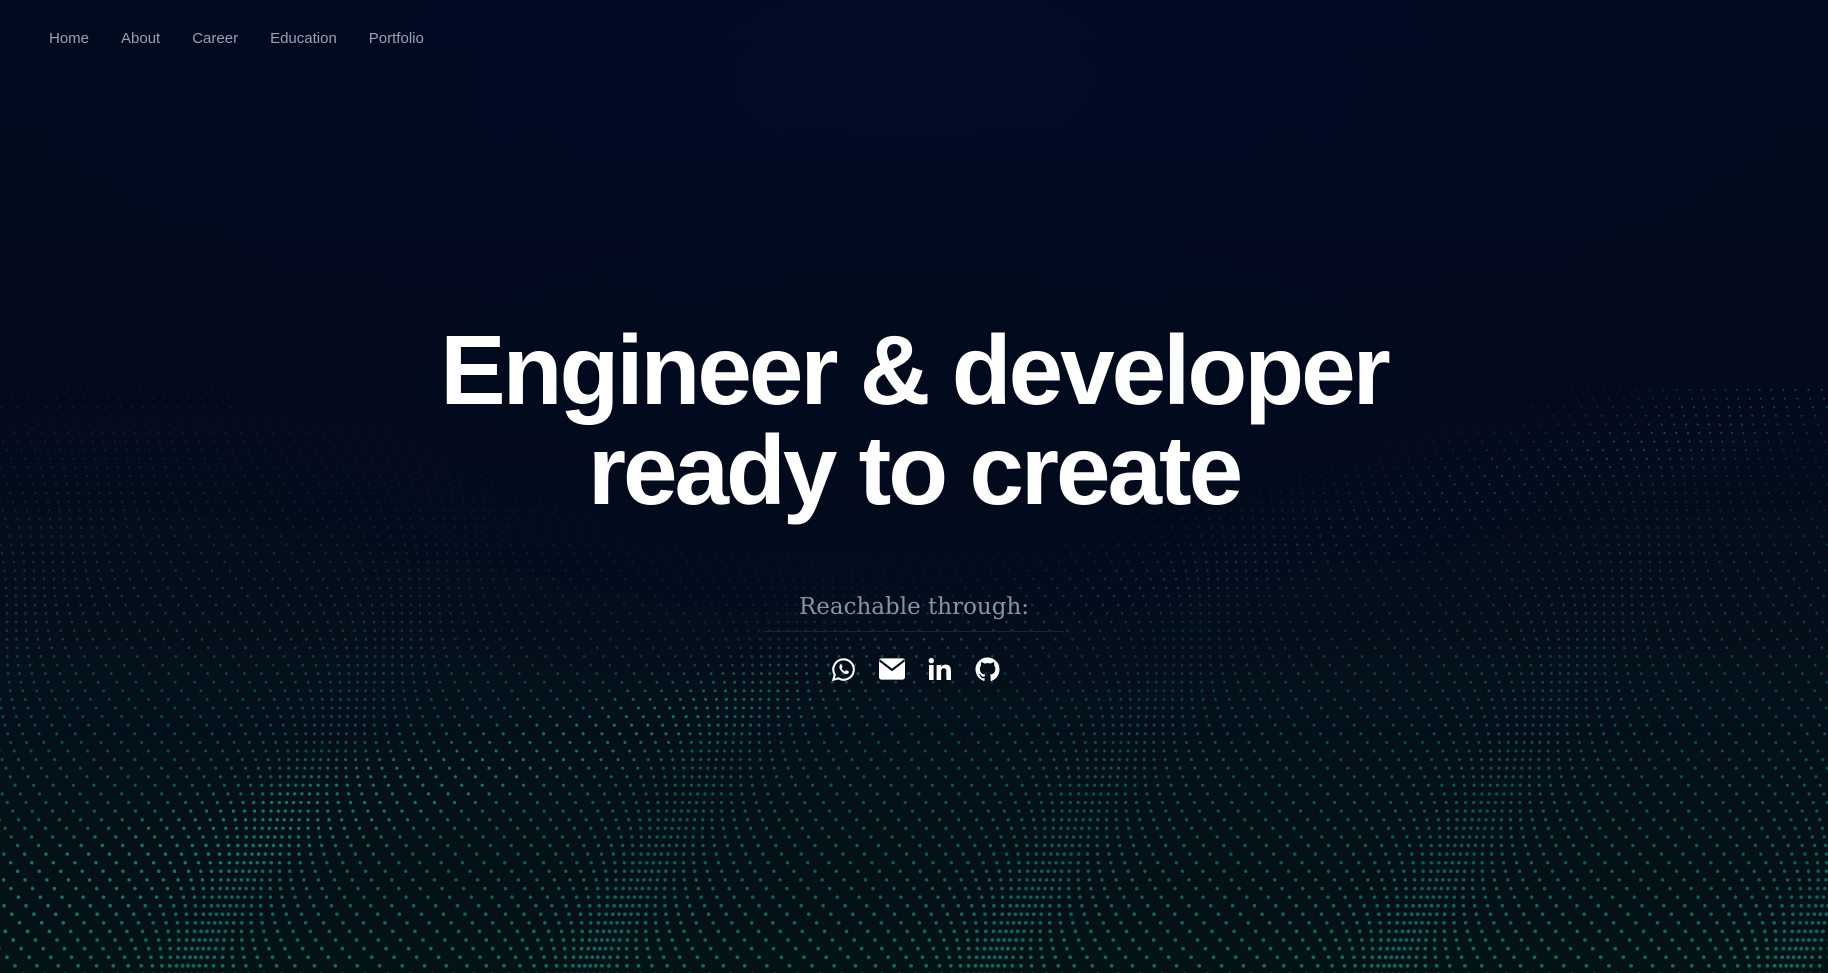  I want to click on social-links, so click(914, 669).